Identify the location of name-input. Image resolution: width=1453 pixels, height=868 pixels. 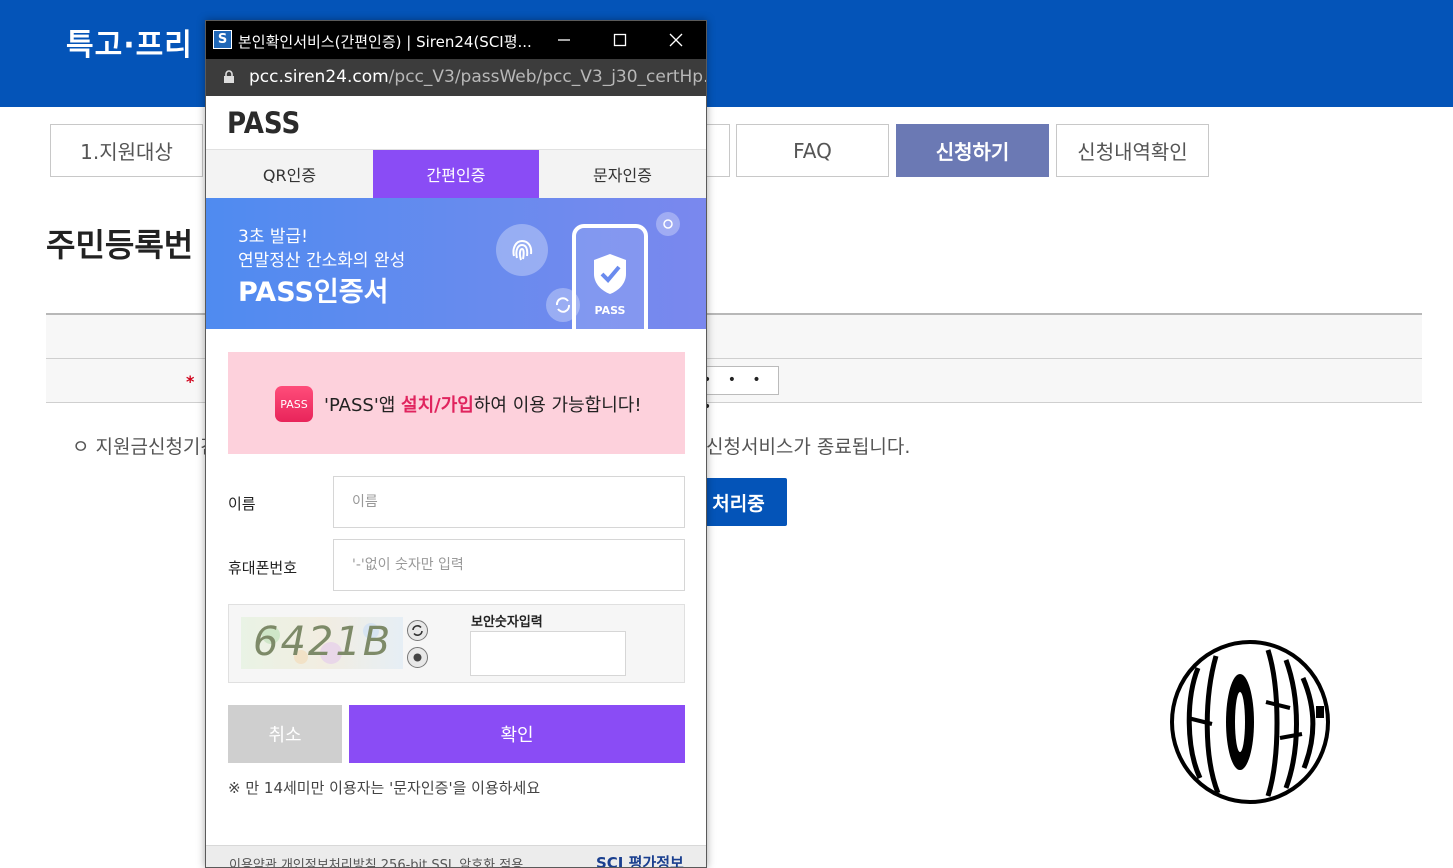
(509, 502).